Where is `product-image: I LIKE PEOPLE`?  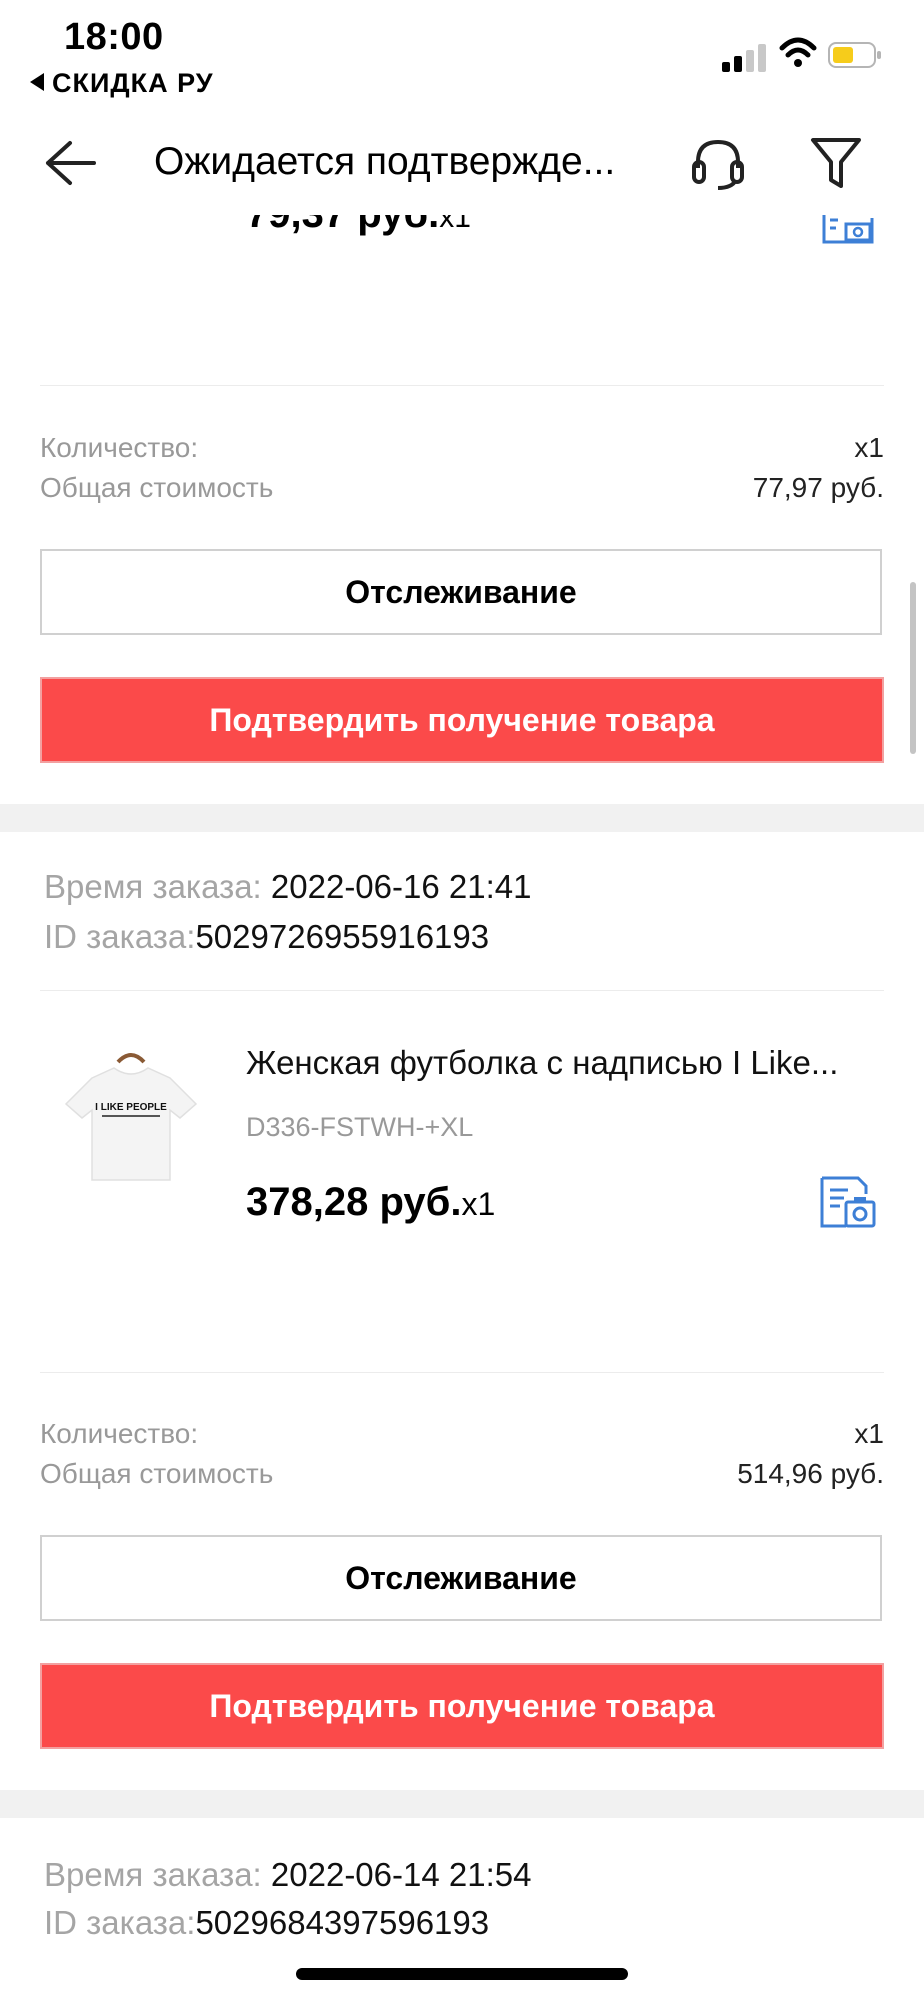
product-image: I LIKE PEOPLE is located at coordinates (131, 1123).